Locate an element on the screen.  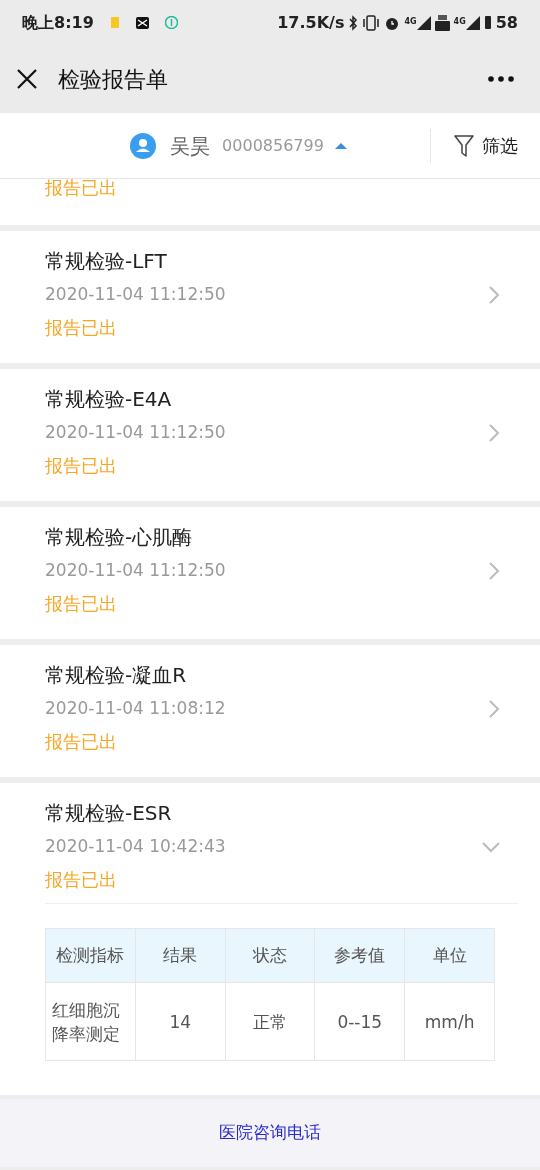
patient-id: 0000856799 is located at coordinates (273, 145).